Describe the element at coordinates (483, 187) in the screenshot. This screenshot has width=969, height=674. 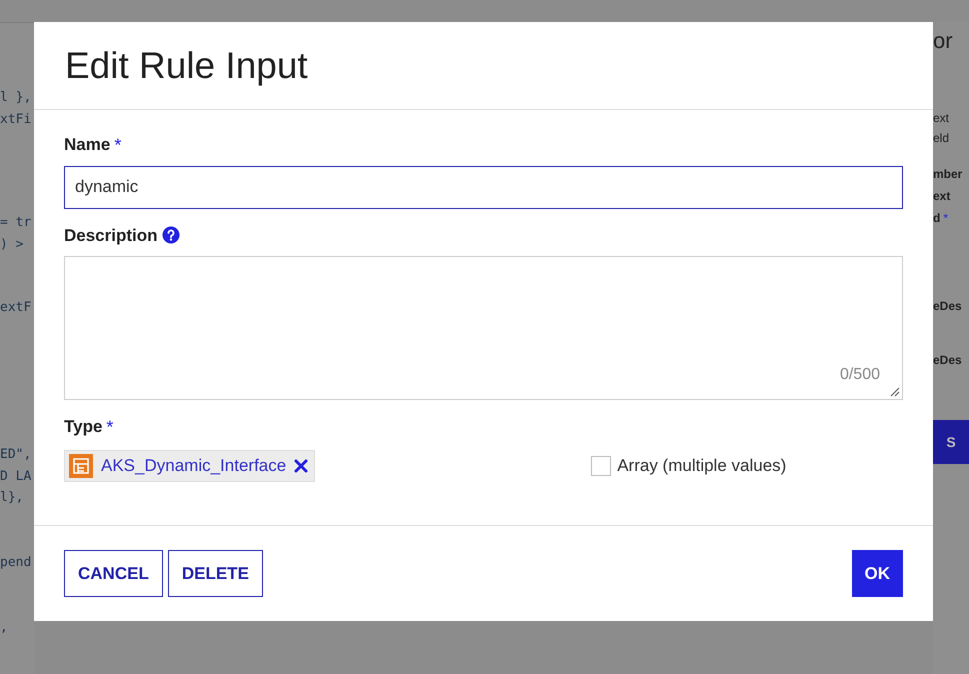
I see `name-field: dynamic` at that location.